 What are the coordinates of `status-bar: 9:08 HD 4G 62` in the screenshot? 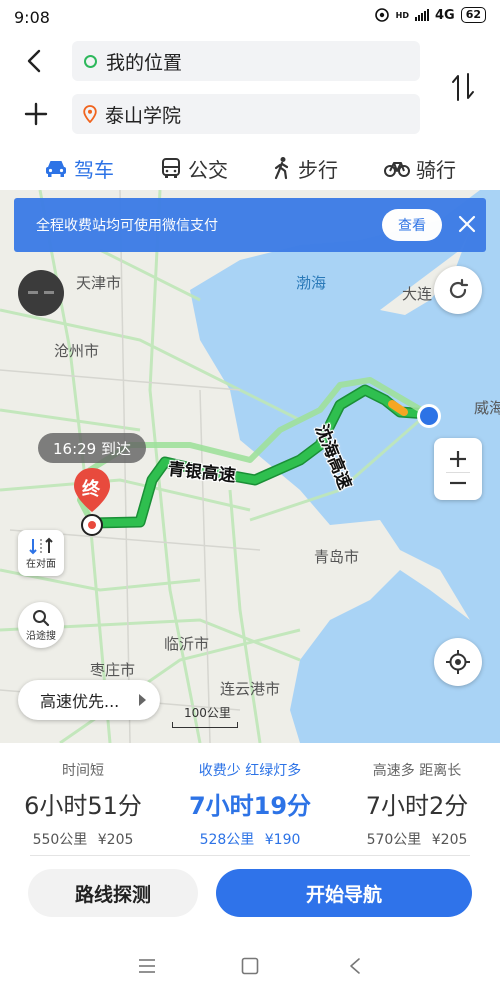 It's located at (250, 17).